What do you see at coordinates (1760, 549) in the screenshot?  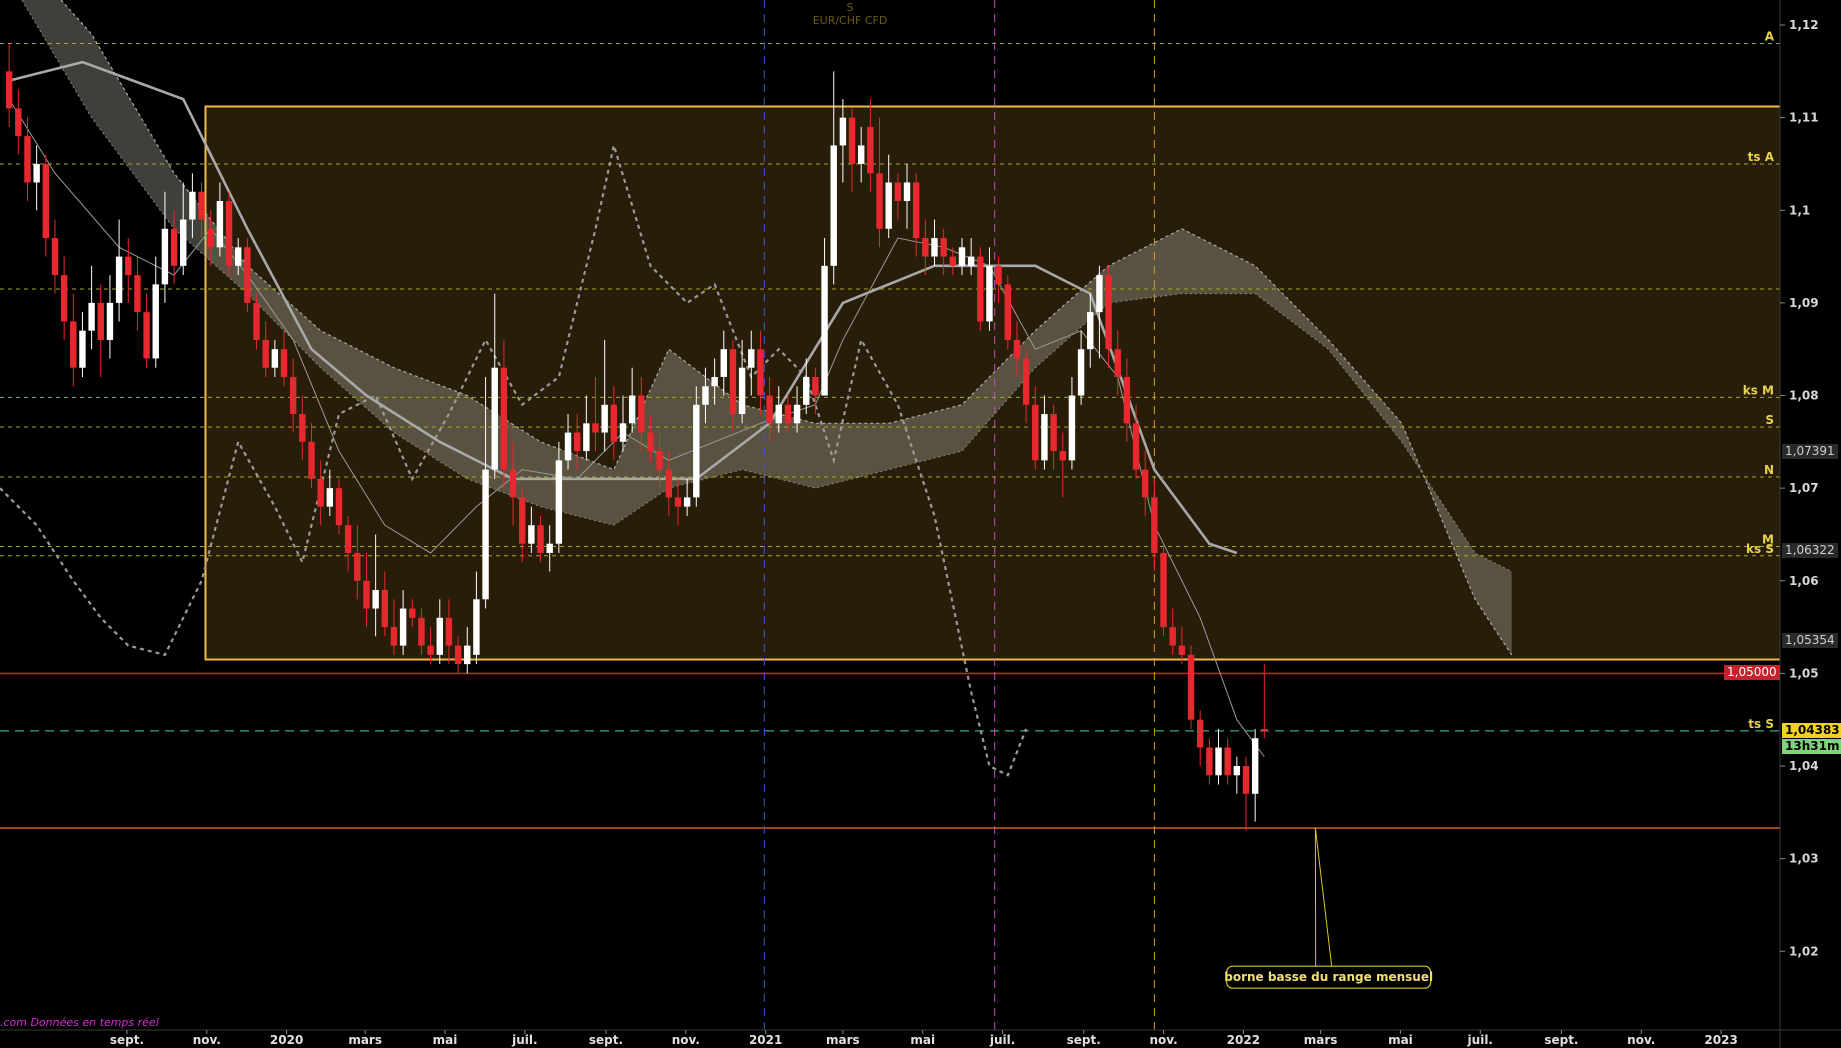 I see `level-label-7: ks S` at bounding box center [1760, 549].